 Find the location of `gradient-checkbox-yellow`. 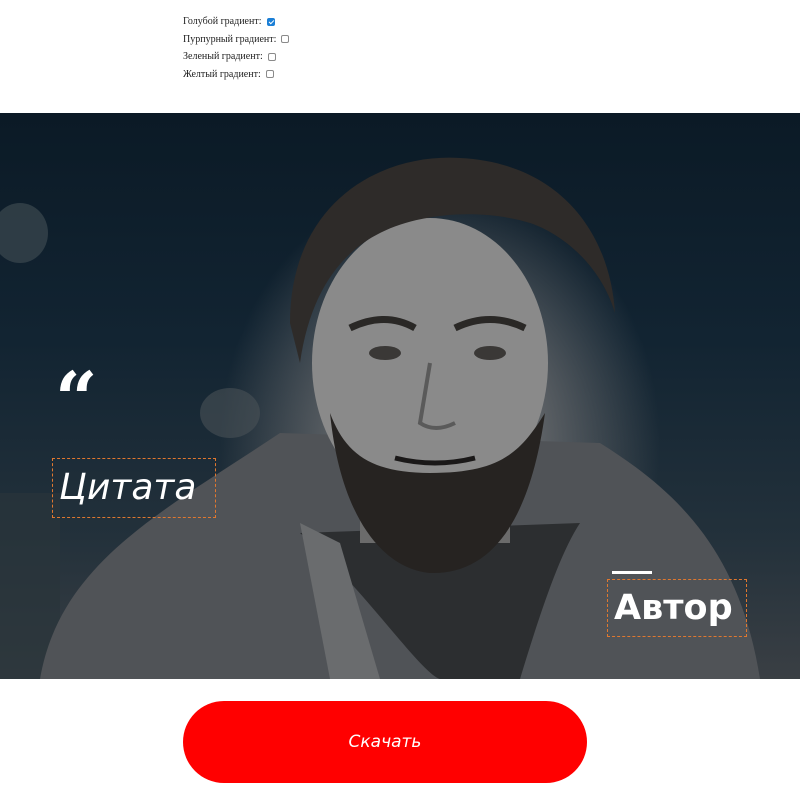

gradient-checkbox-yellow is located at coordinates (269, 74).